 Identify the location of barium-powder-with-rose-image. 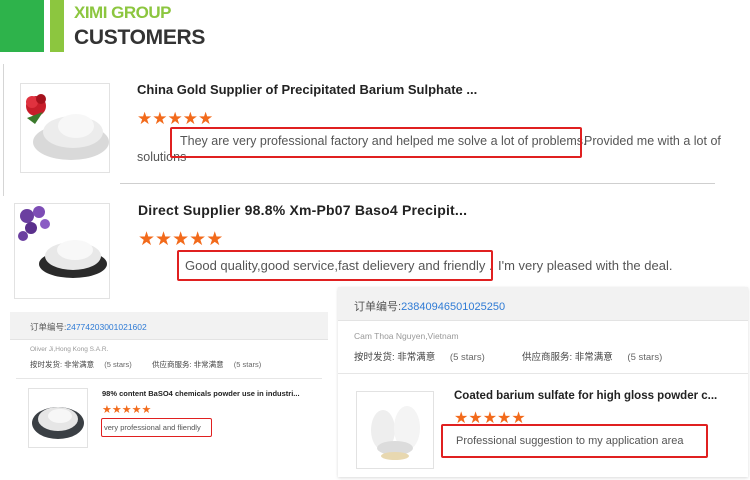
(65, 128).